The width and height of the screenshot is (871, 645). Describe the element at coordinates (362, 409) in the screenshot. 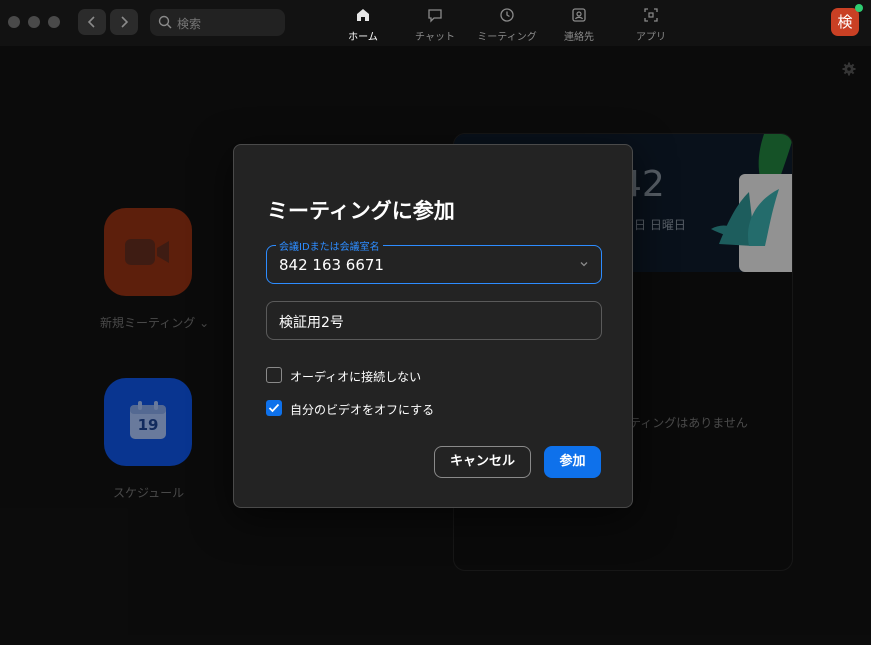

I see `video-off-label: 自分のビデオをオフにする` at that location.